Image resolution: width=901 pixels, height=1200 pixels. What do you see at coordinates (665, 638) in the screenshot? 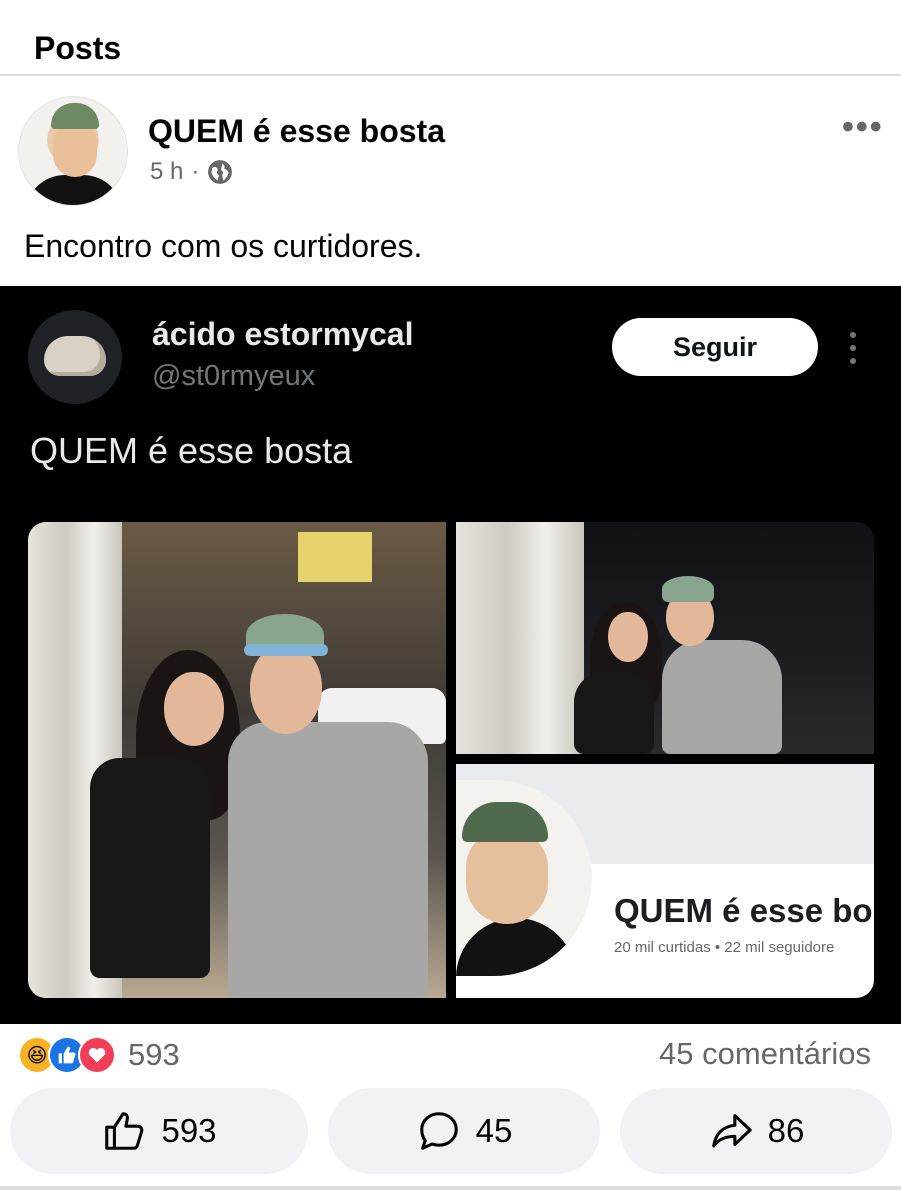
I see `tweet-photo-night` at bounding box center [665, 638].